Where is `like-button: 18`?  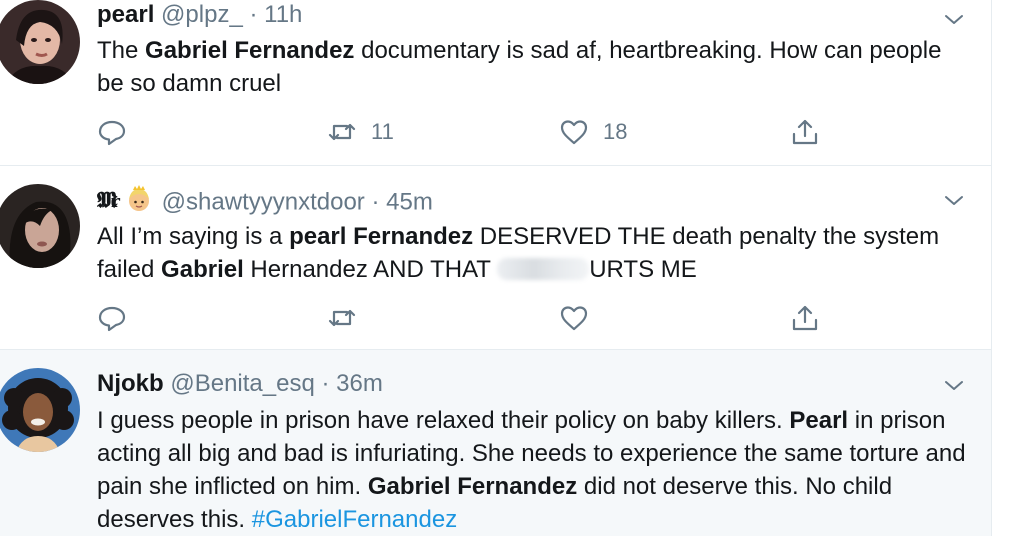 like-button: 18 is located at coordinates (593, 132).